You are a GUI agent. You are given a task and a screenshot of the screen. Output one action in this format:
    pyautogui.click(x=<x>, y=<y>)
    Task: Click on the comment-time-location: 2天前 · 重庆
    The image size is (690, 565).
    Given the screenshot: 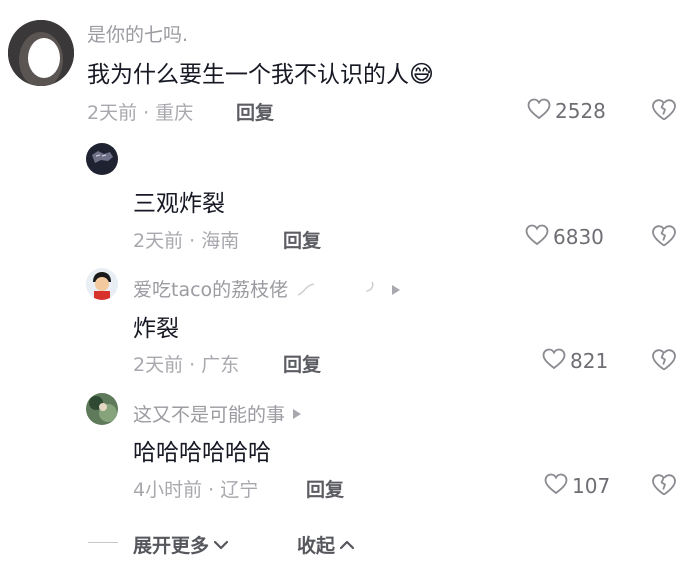 What is the action you would take?
    pyautogui.click(x=140, y=113)
    